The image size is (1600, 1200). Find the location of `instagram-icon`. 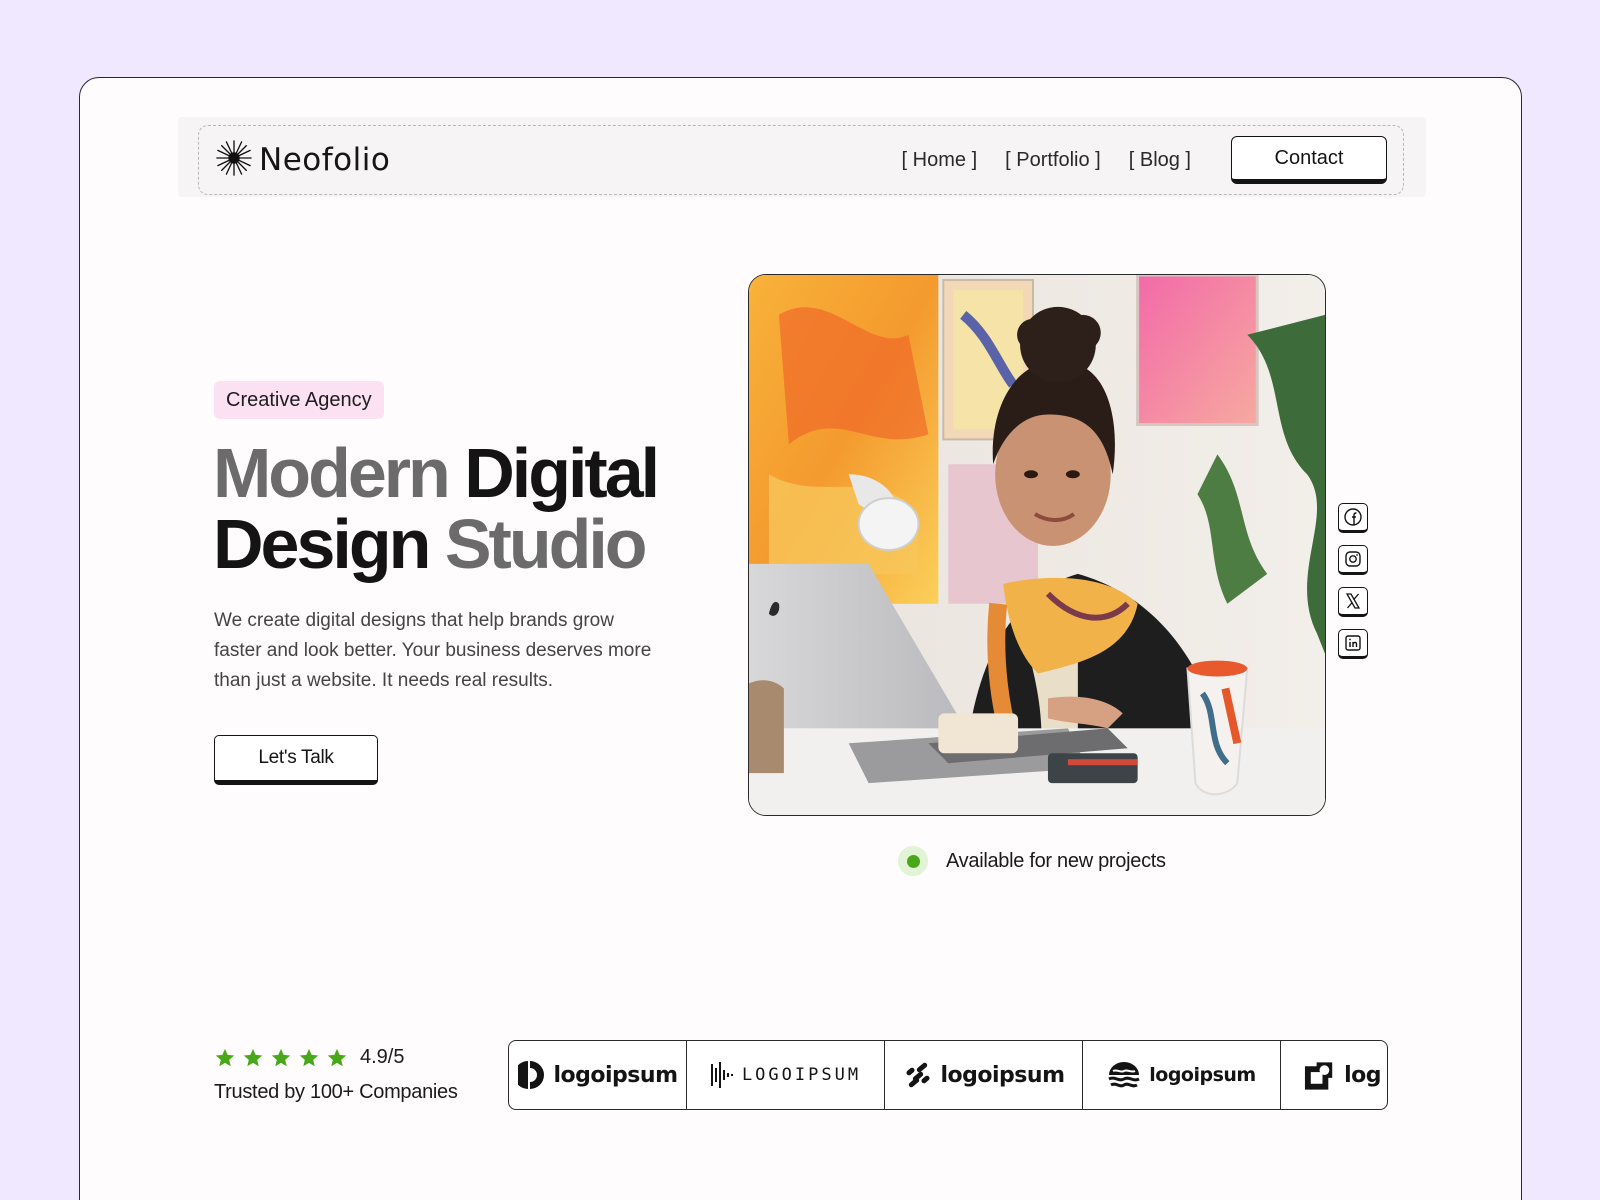

instagram-icon is located at coordinates (1353, 560).